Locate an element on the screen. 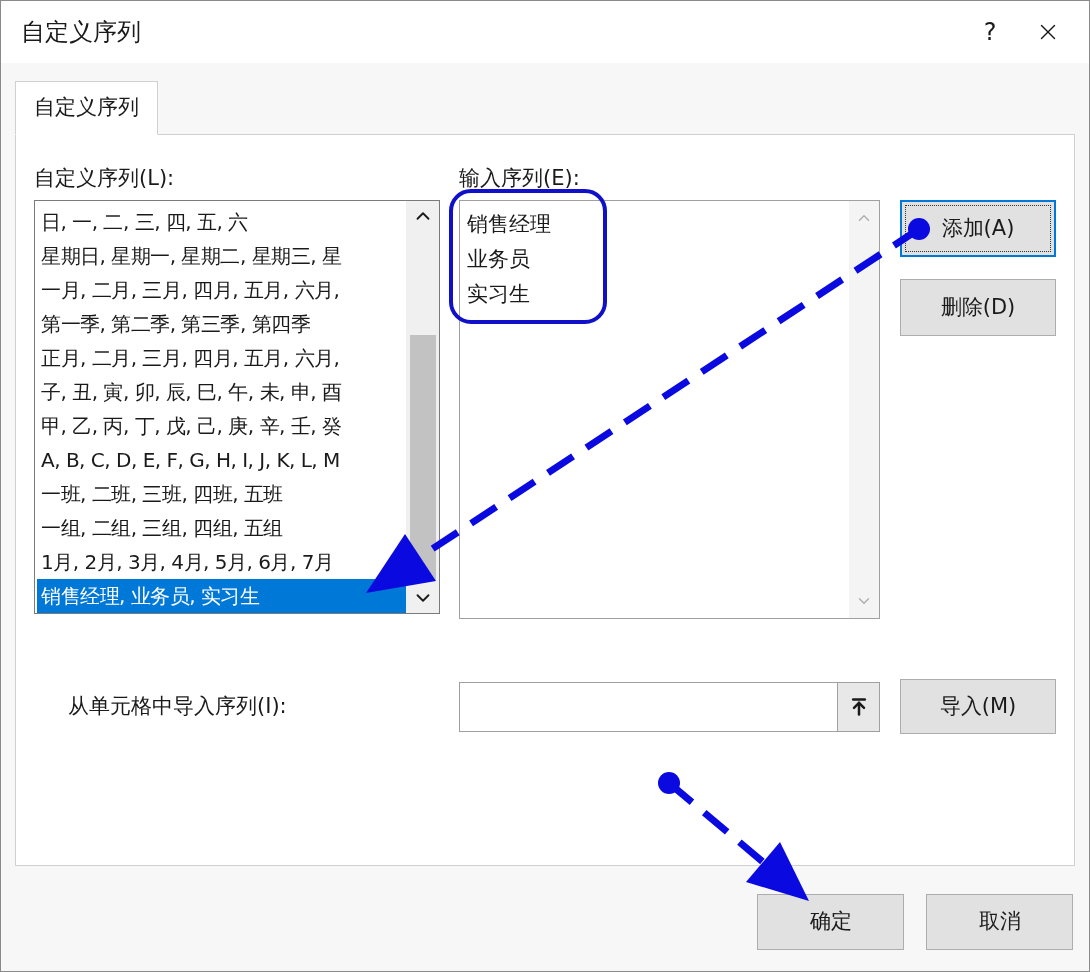  list-entries-label: 输入序列(E): is located at coordinates (520, 178).